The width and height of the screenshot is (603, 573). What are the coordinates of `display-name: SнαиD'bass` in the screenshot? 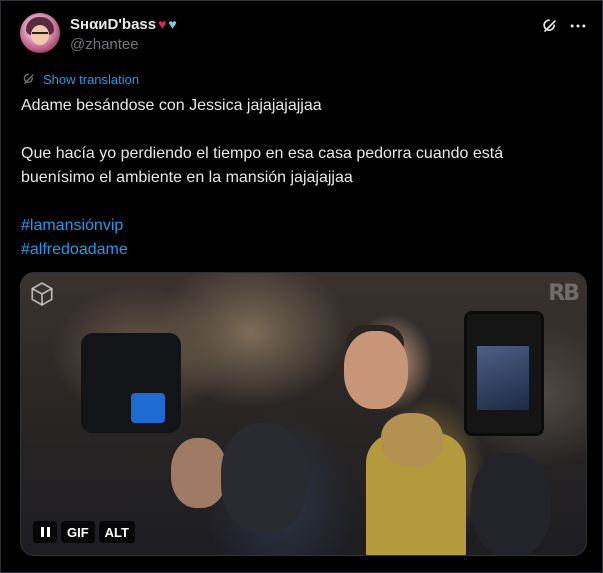 It's located at (113, 24).